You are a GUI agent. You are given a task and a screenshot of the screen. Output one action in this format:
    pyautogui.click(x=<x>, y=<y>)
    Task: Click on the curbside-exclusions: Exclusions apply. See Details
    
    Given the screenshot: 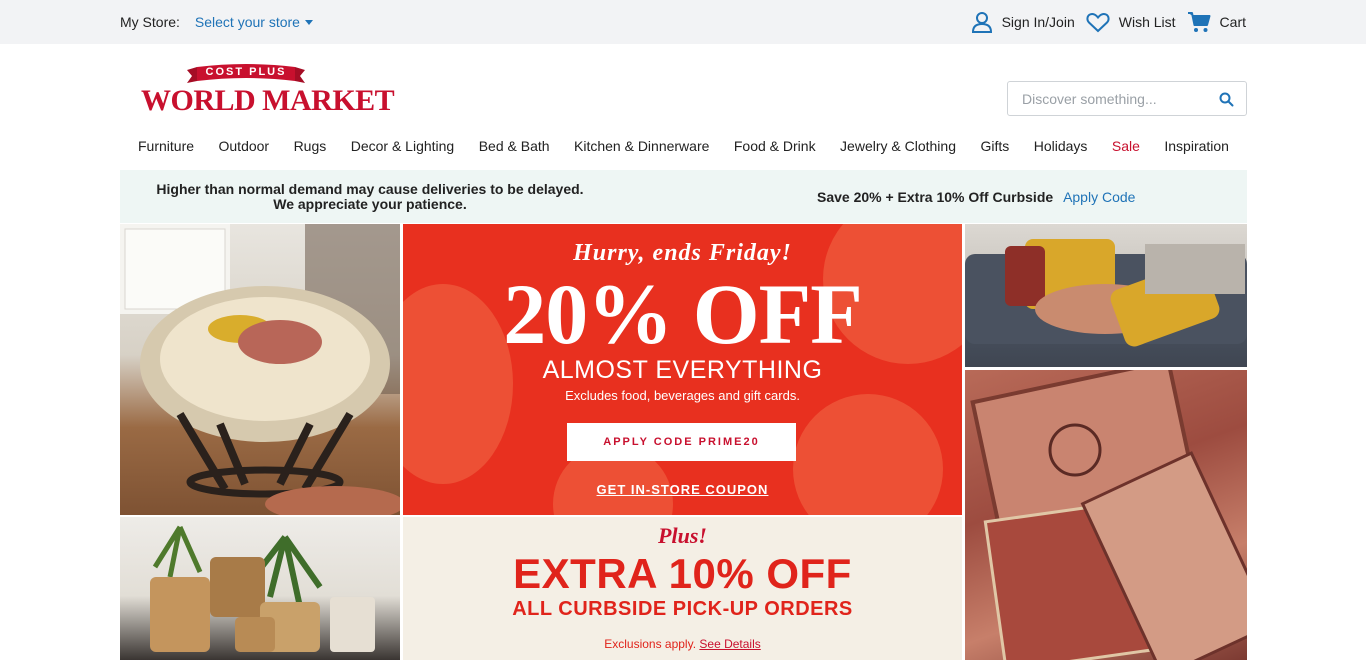 What is the action you would take?
    pyautogui.click(x=682, y=644)
    